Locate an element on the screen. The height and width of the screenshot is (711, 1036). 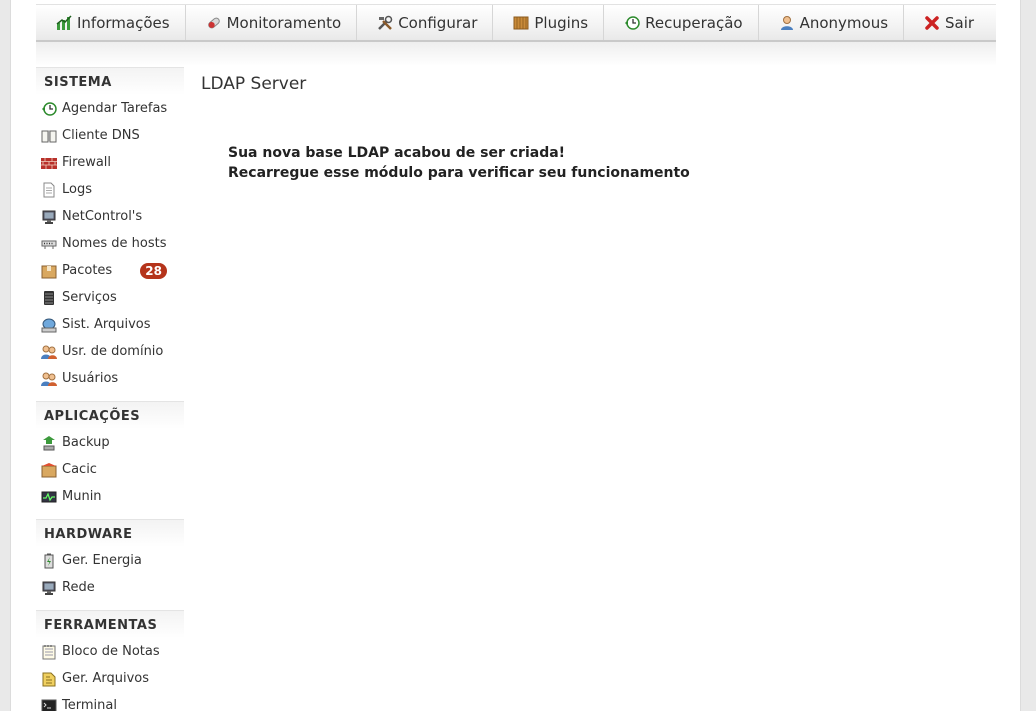
sidebar-item-terminal: Terminal is located at coordinates (110, 701).